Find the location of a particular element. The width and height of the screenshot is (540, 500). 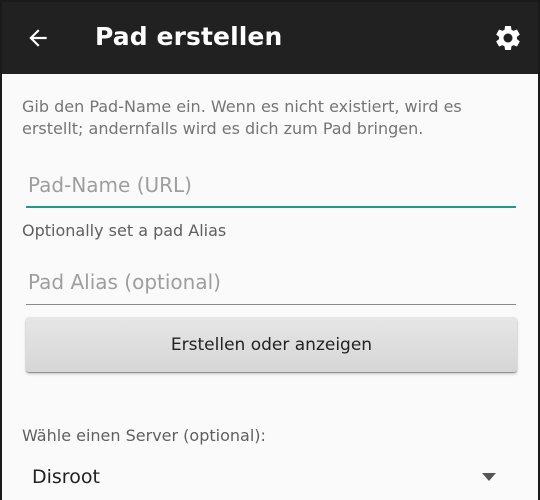

server-label: Wähle einen Server (optional): is located at coordinates (144, 435).